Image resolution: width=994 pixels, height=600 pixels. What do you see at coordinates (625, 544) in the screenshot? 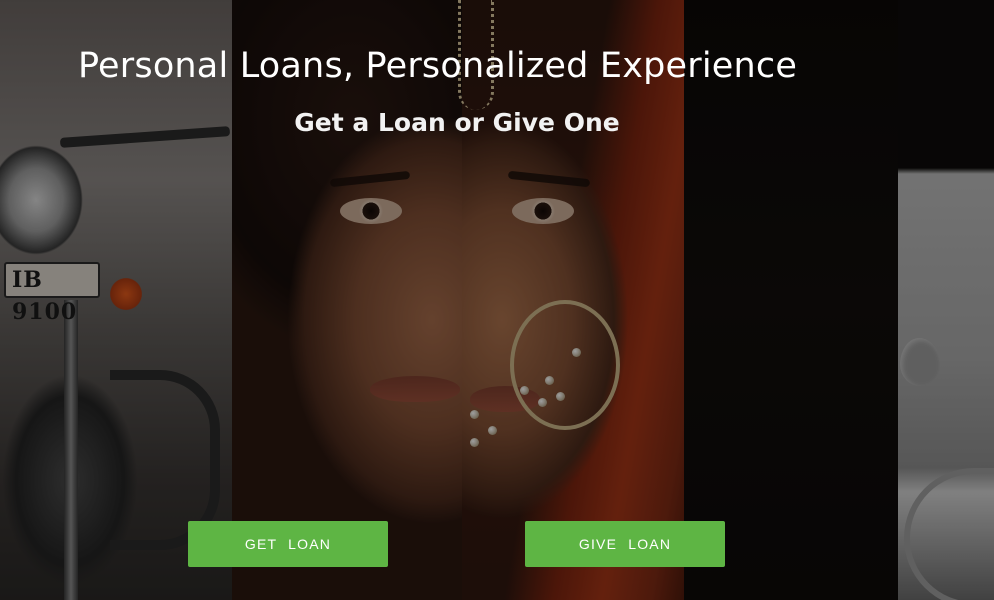
I see `give-loan-button: GIVE LOAN` at bounding box center [625, 544].